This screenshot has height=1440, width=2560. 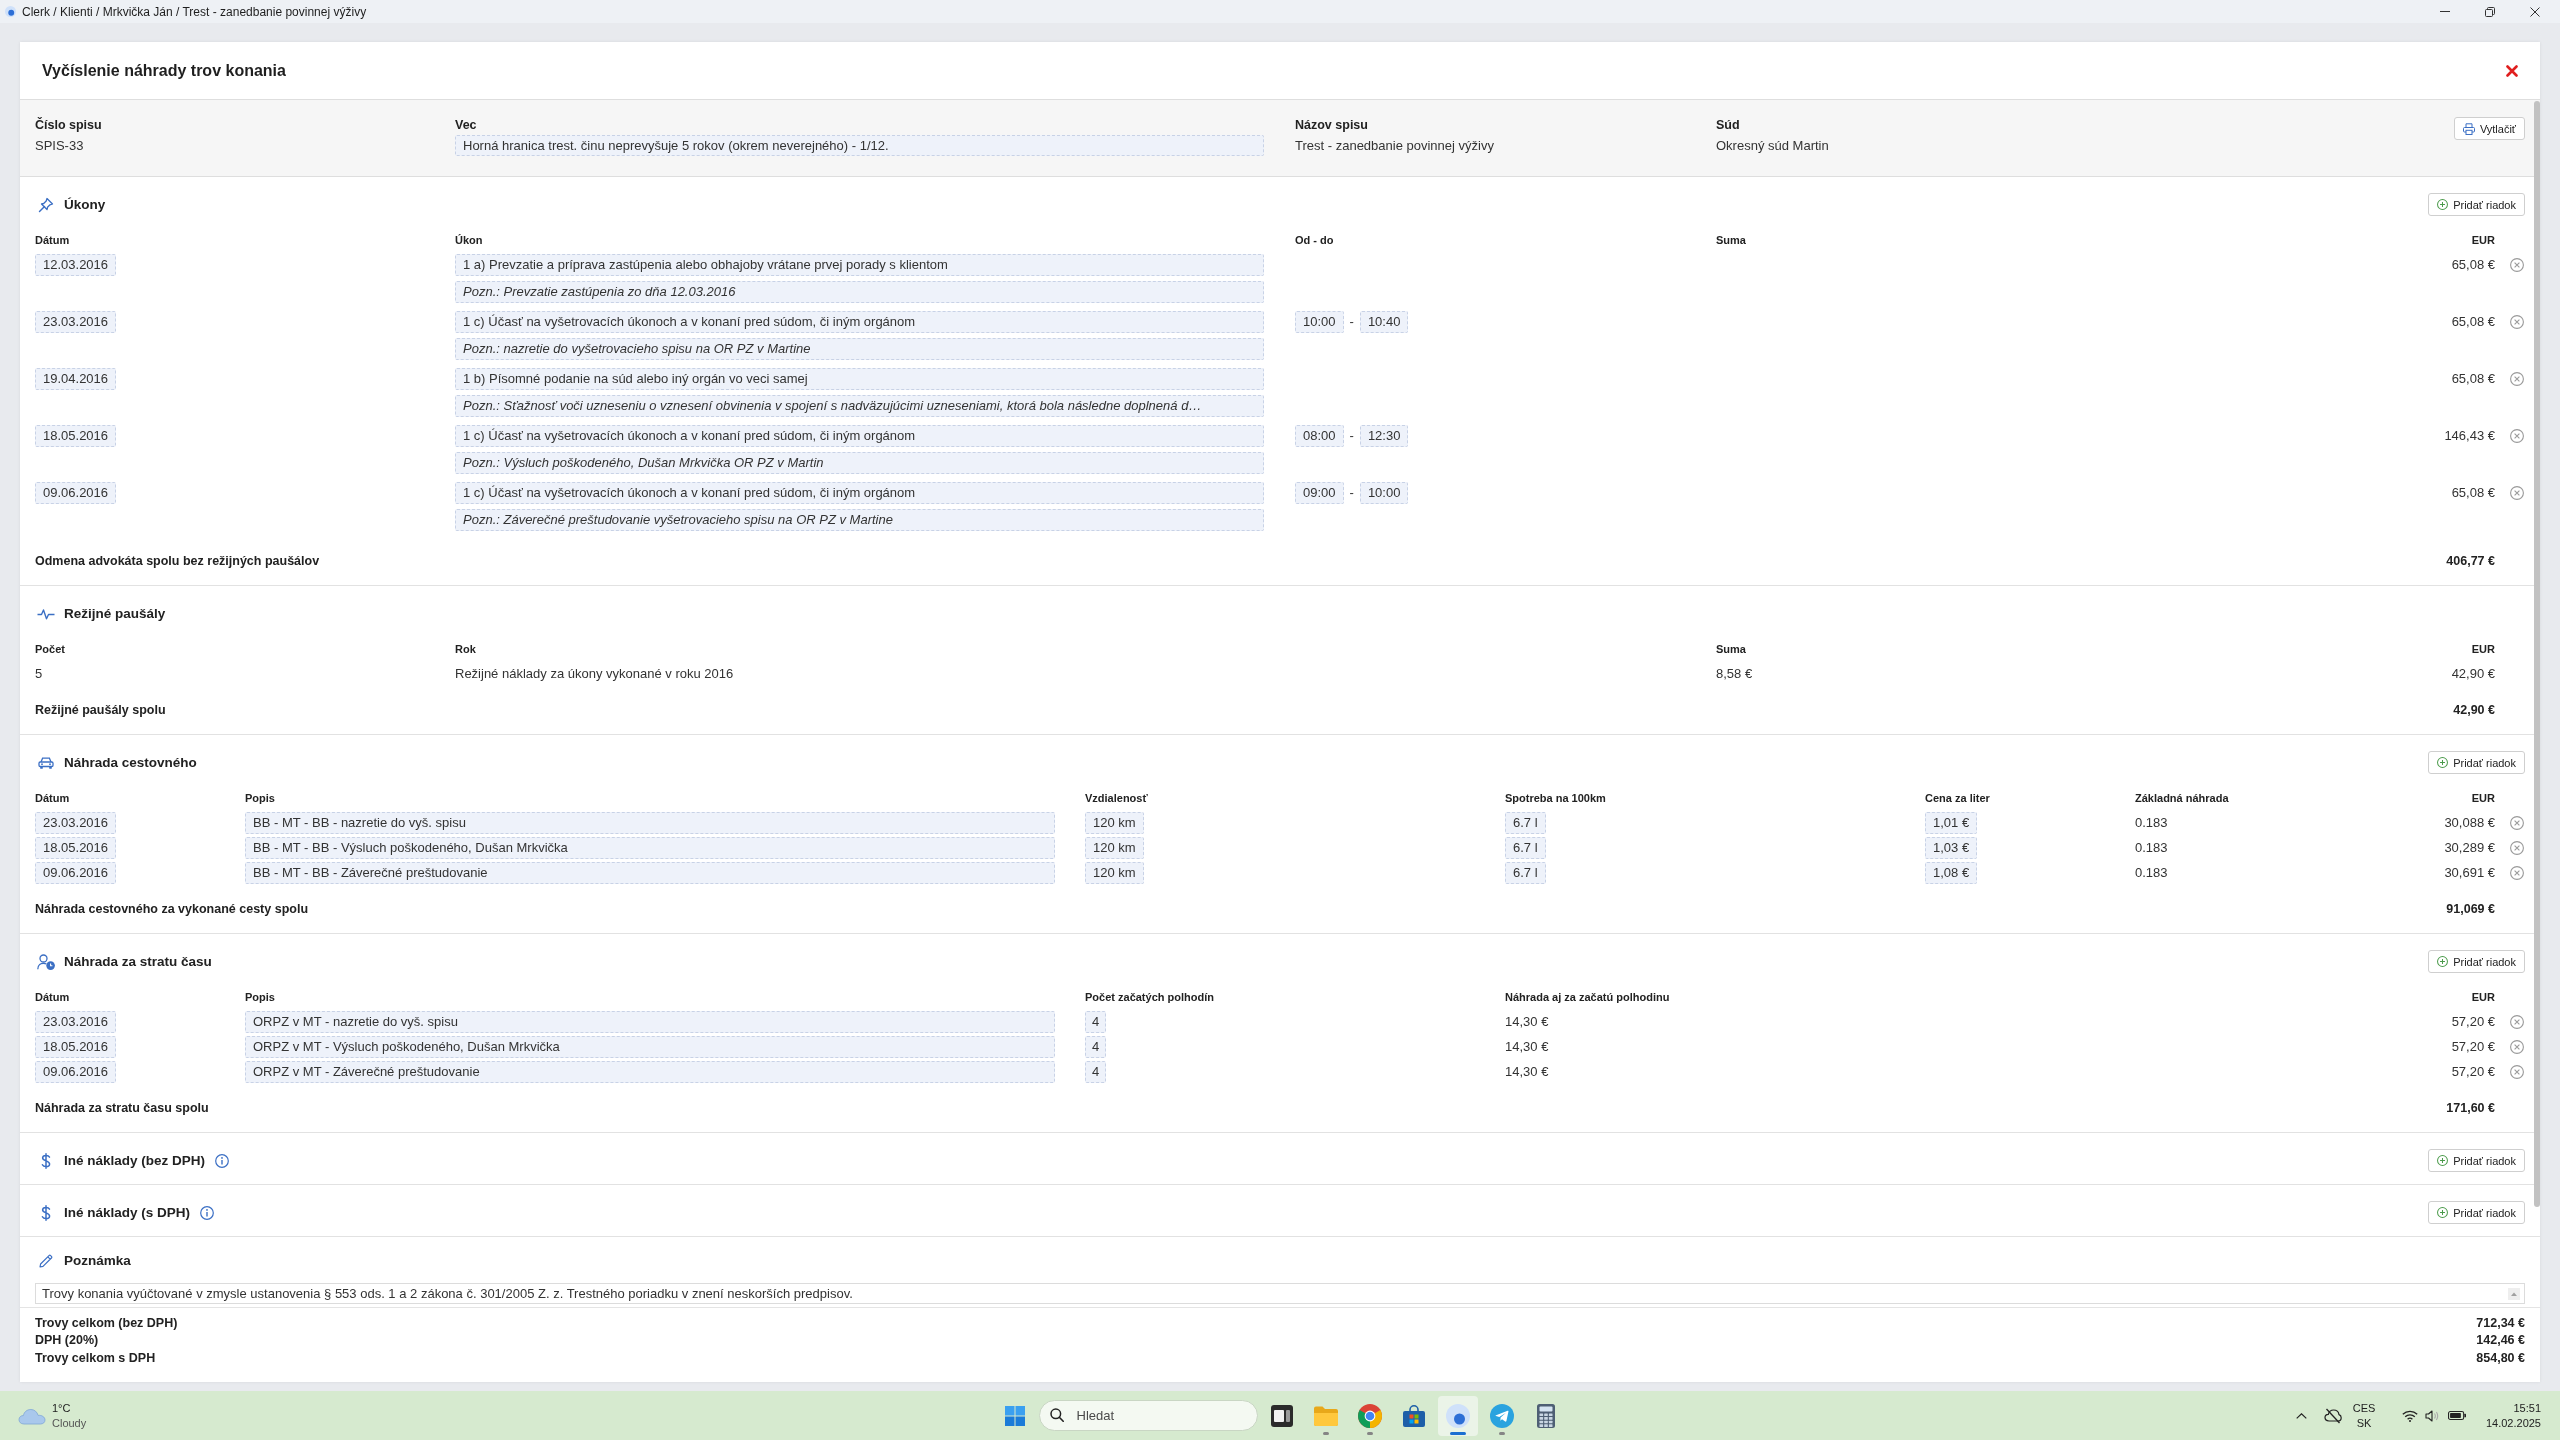 What do you see at coordinates (2510, 1415) in the screenshot?
I see `clock: 15:51 14.02.2025` at bounding box center [2510, 1415].